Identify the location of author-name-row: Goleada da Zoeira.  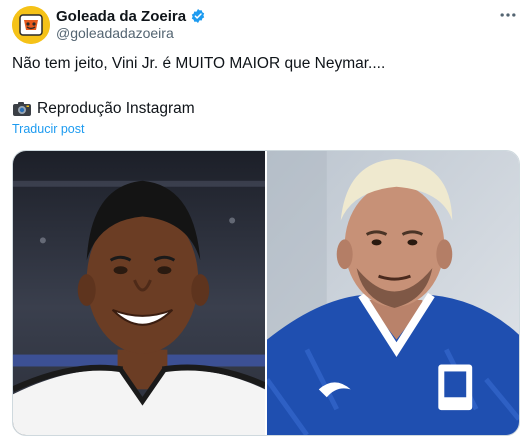
(131, 16).